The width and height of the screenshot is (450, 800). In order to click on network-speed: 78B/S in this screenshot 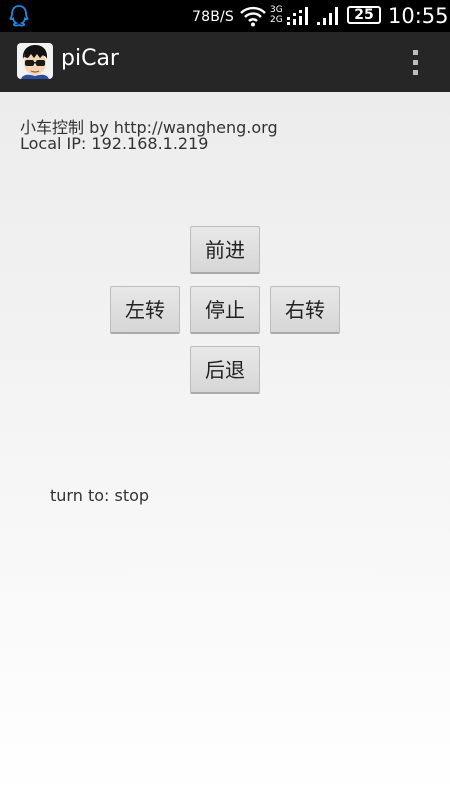, I will do `click(213, 17)`.